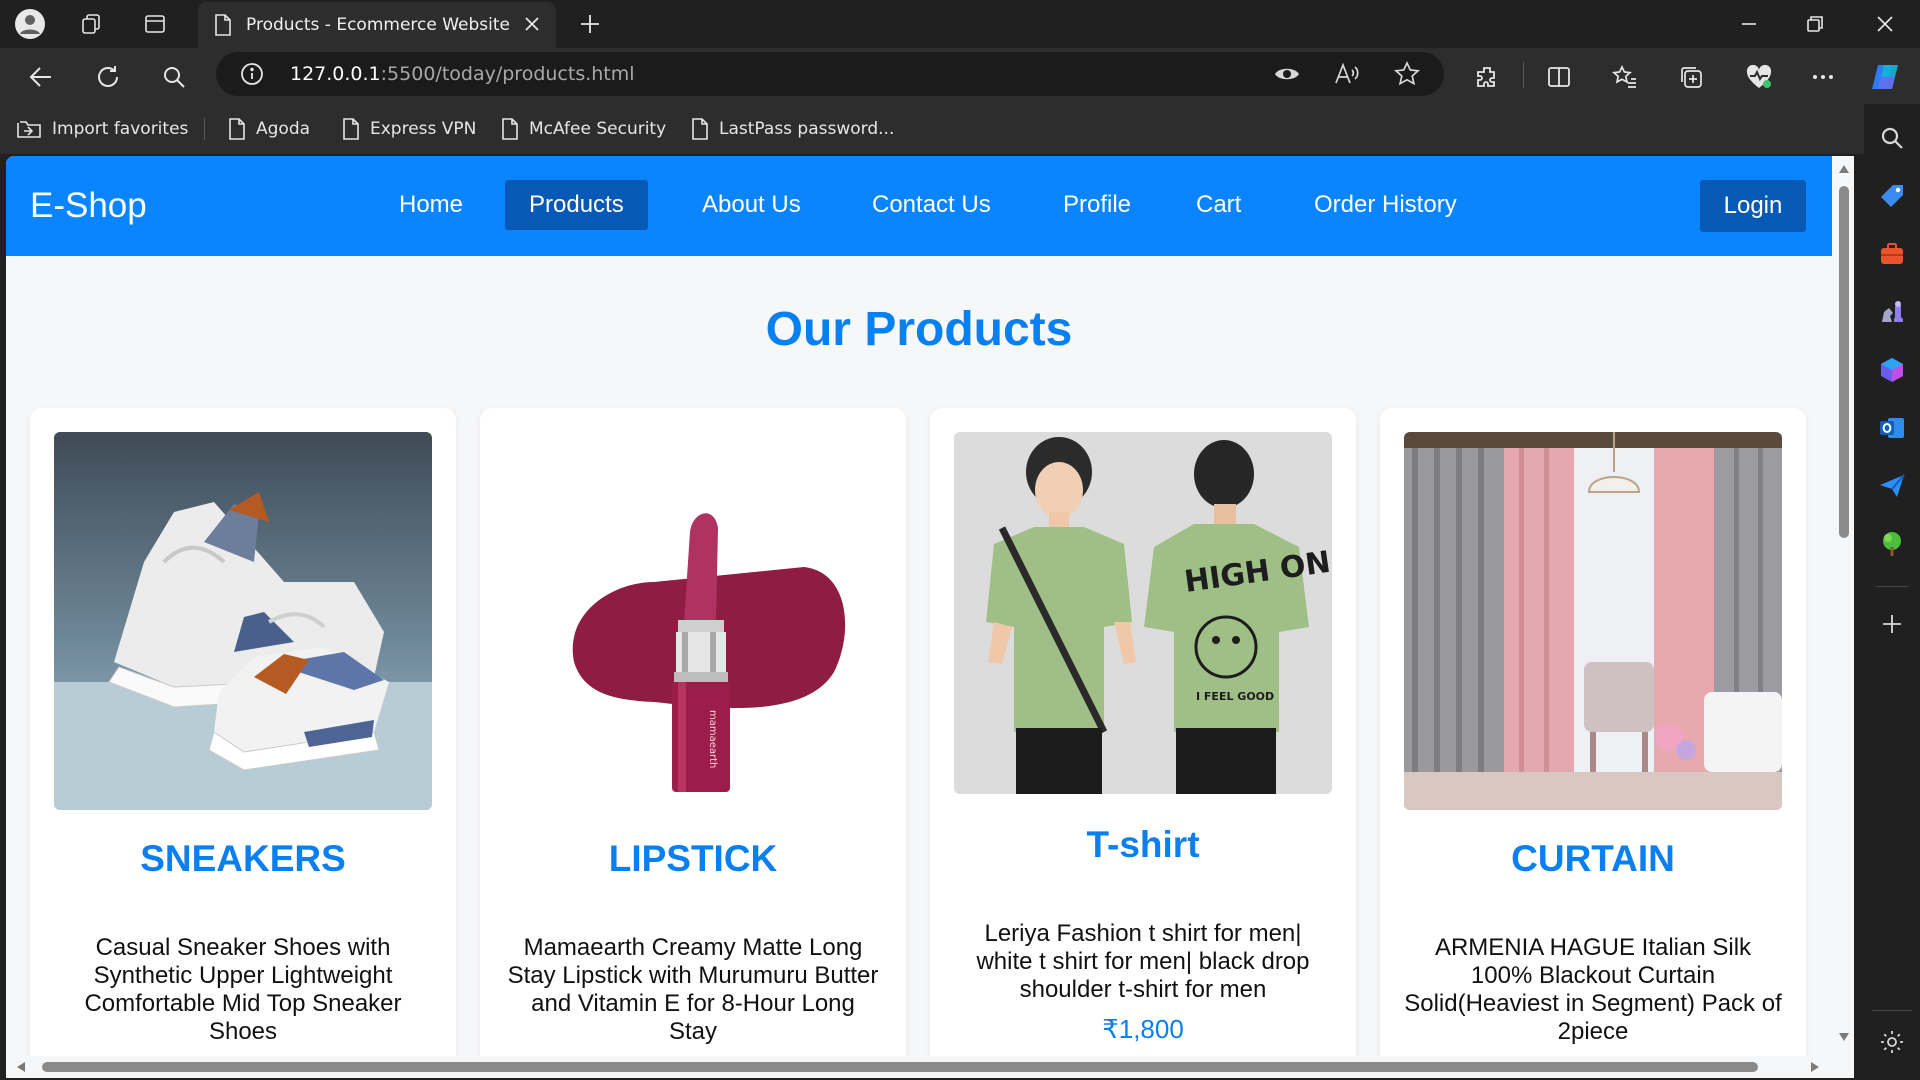 The image size is (1920, 1080). I want to click on favorite-express-vpn: Express VPN, so click(409, 129).